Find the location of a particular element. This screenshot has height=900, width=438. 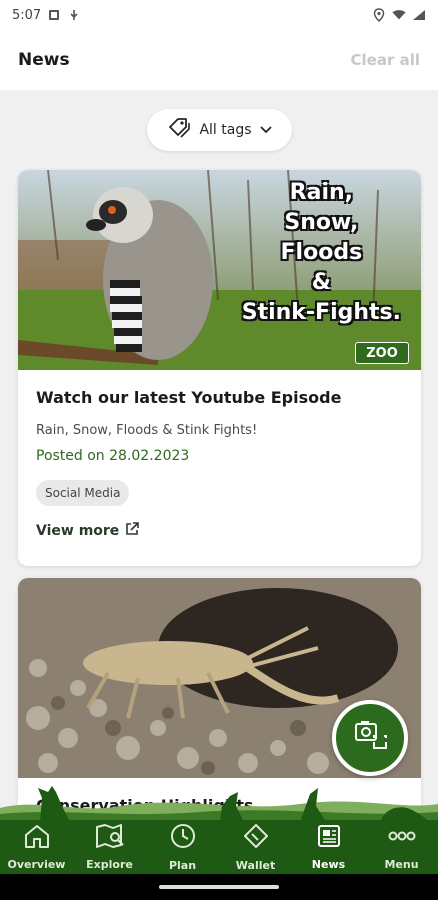

promo-line: Rain, is located at coordinates (321, 192).